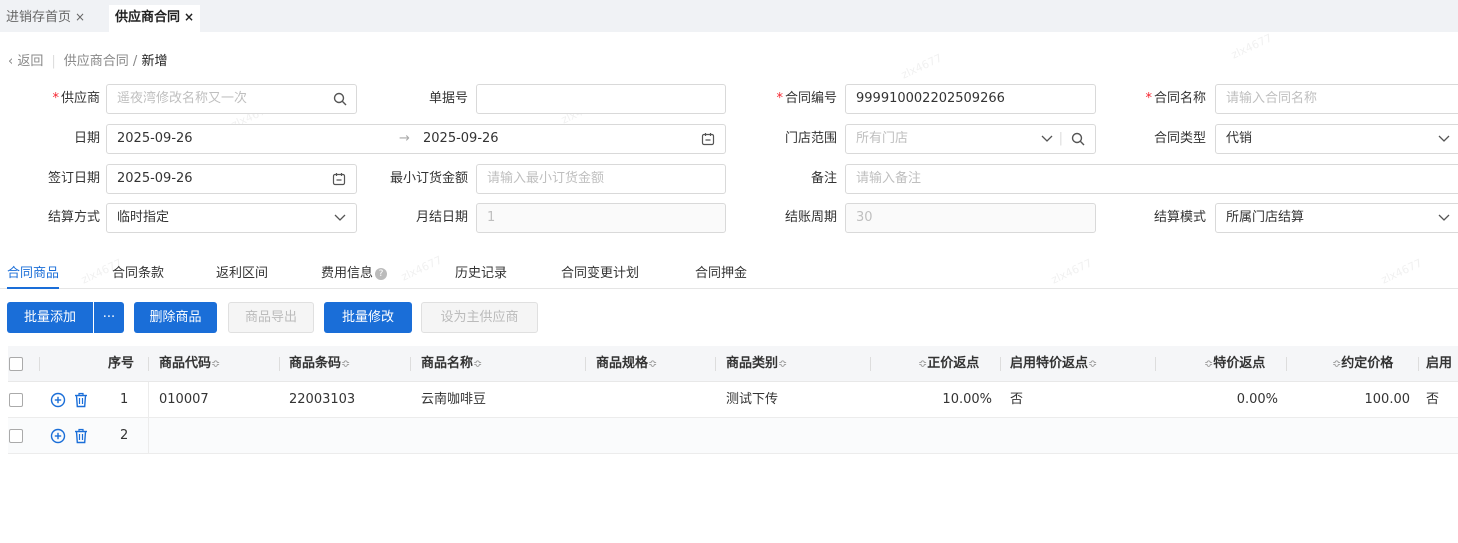  I want to click on tab-history: 历史记录, so click(481, 271).